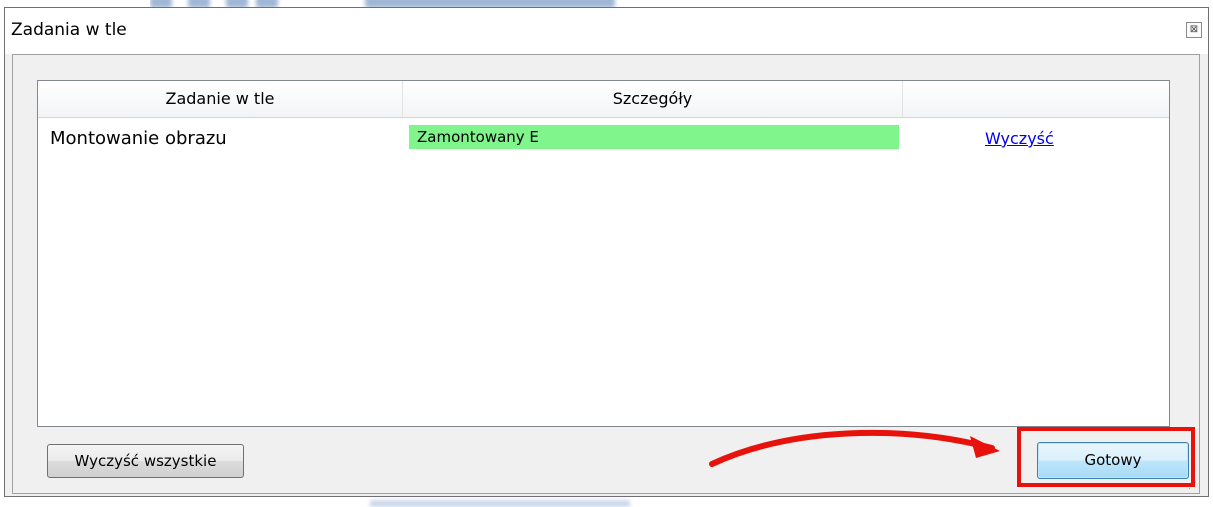 This screenshot has width=1213, height=507. I want to click on column-header-details: Szczegóły, so click(653, 99).